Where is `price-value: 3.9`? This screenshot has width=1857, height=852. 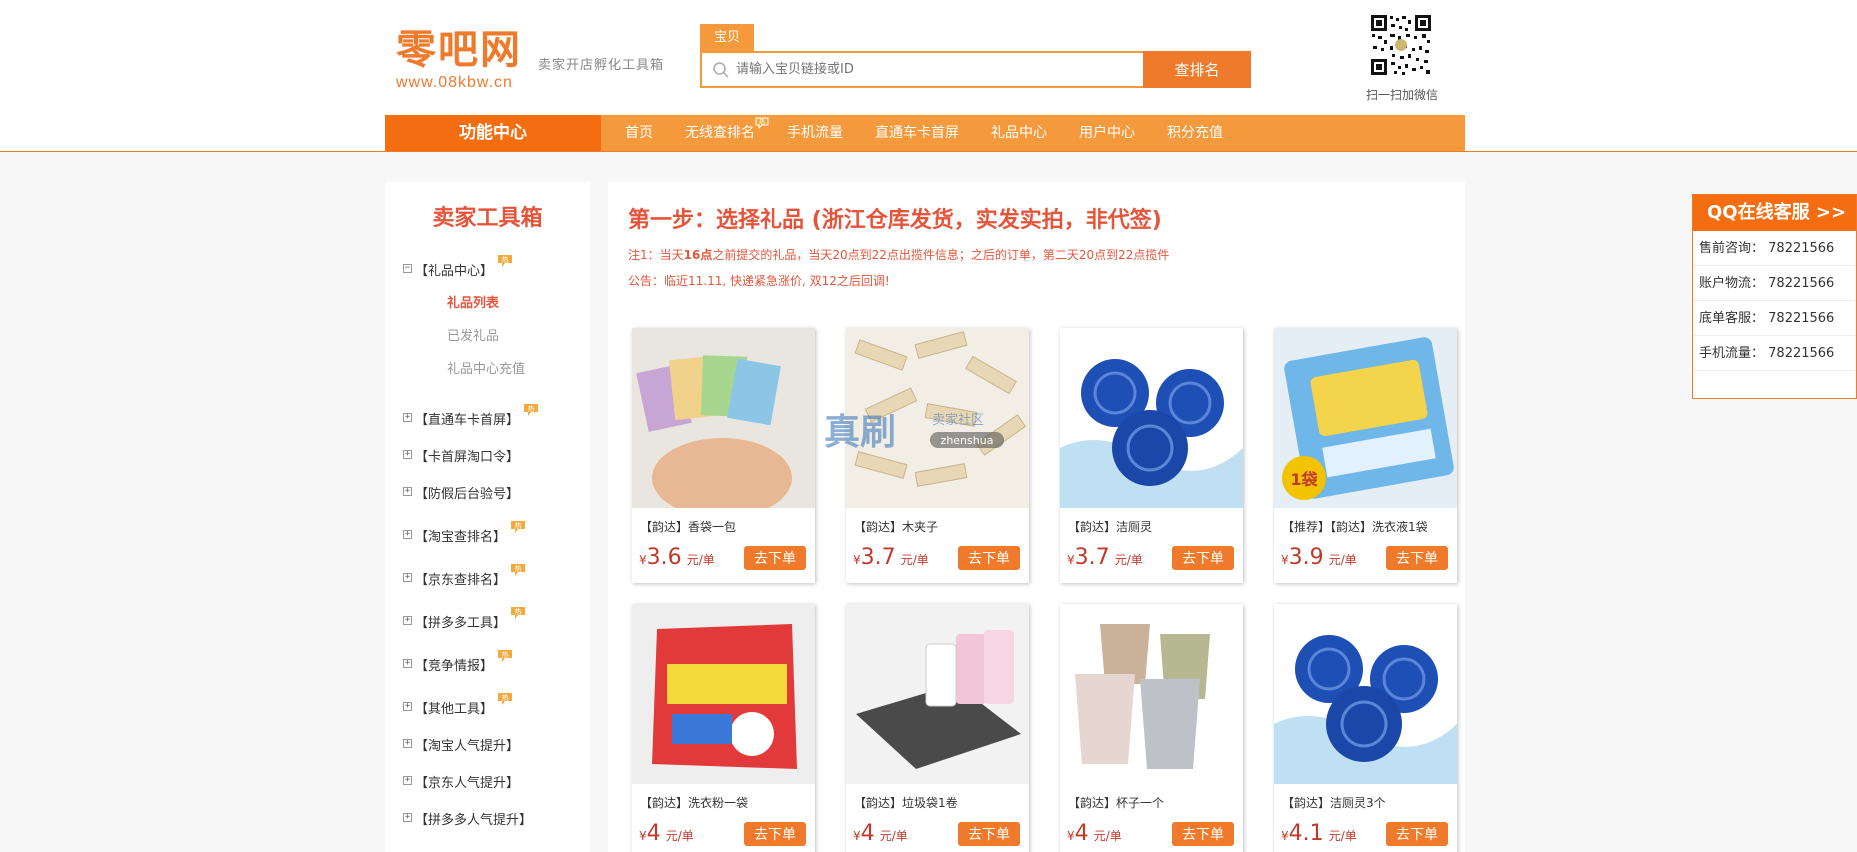
price-value: 3.9 is located at coordinates (1306, 557).